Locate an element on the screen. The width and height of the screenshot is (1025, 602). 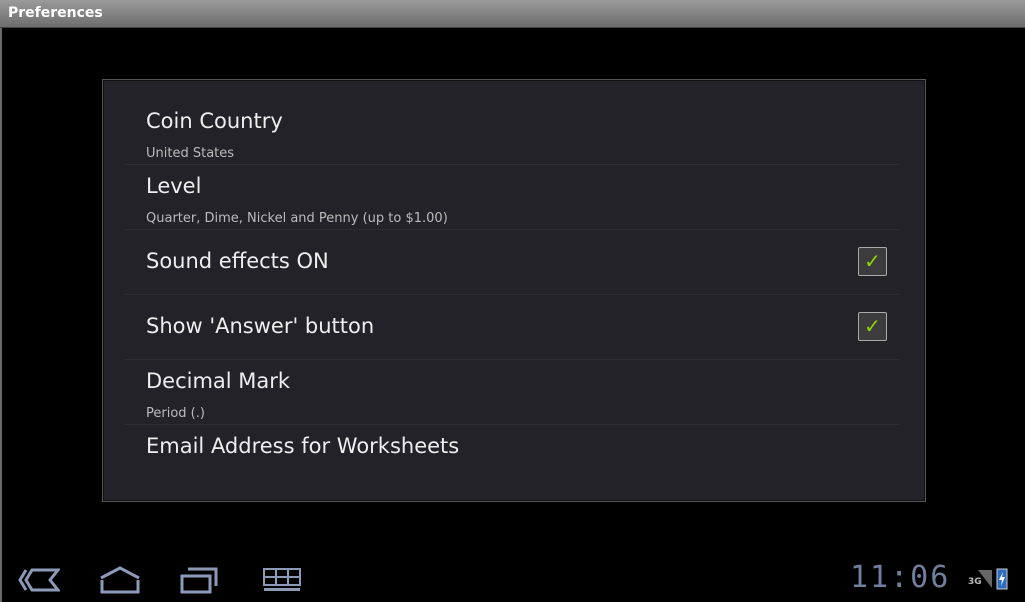
signal-icon is located at coordinates (985, 579).